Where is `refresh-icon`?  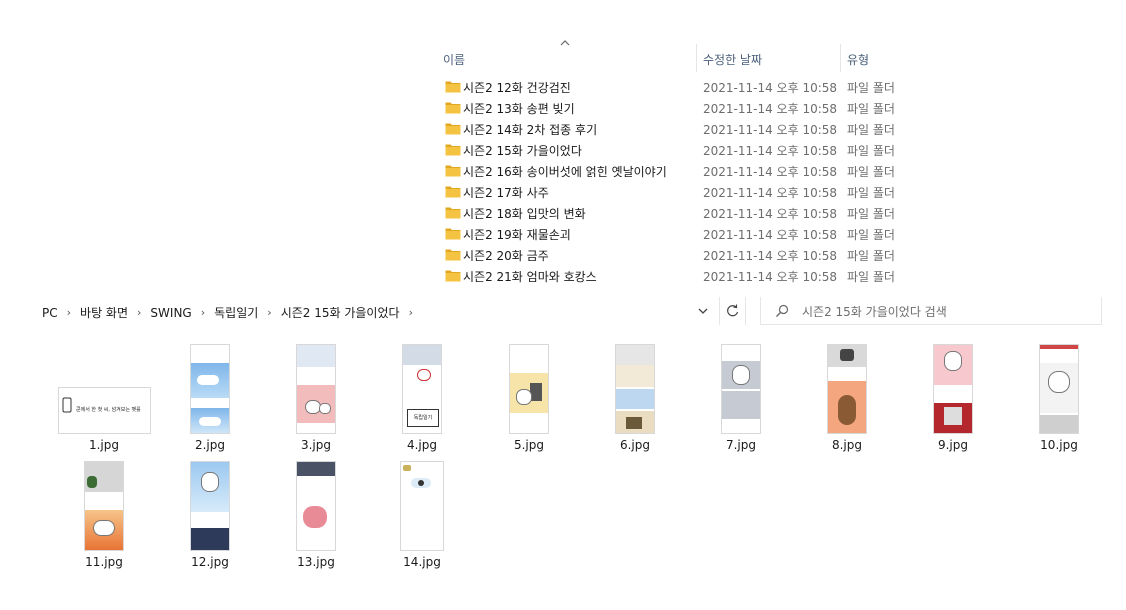
refresh-icon is located at coordinates (733, 310).